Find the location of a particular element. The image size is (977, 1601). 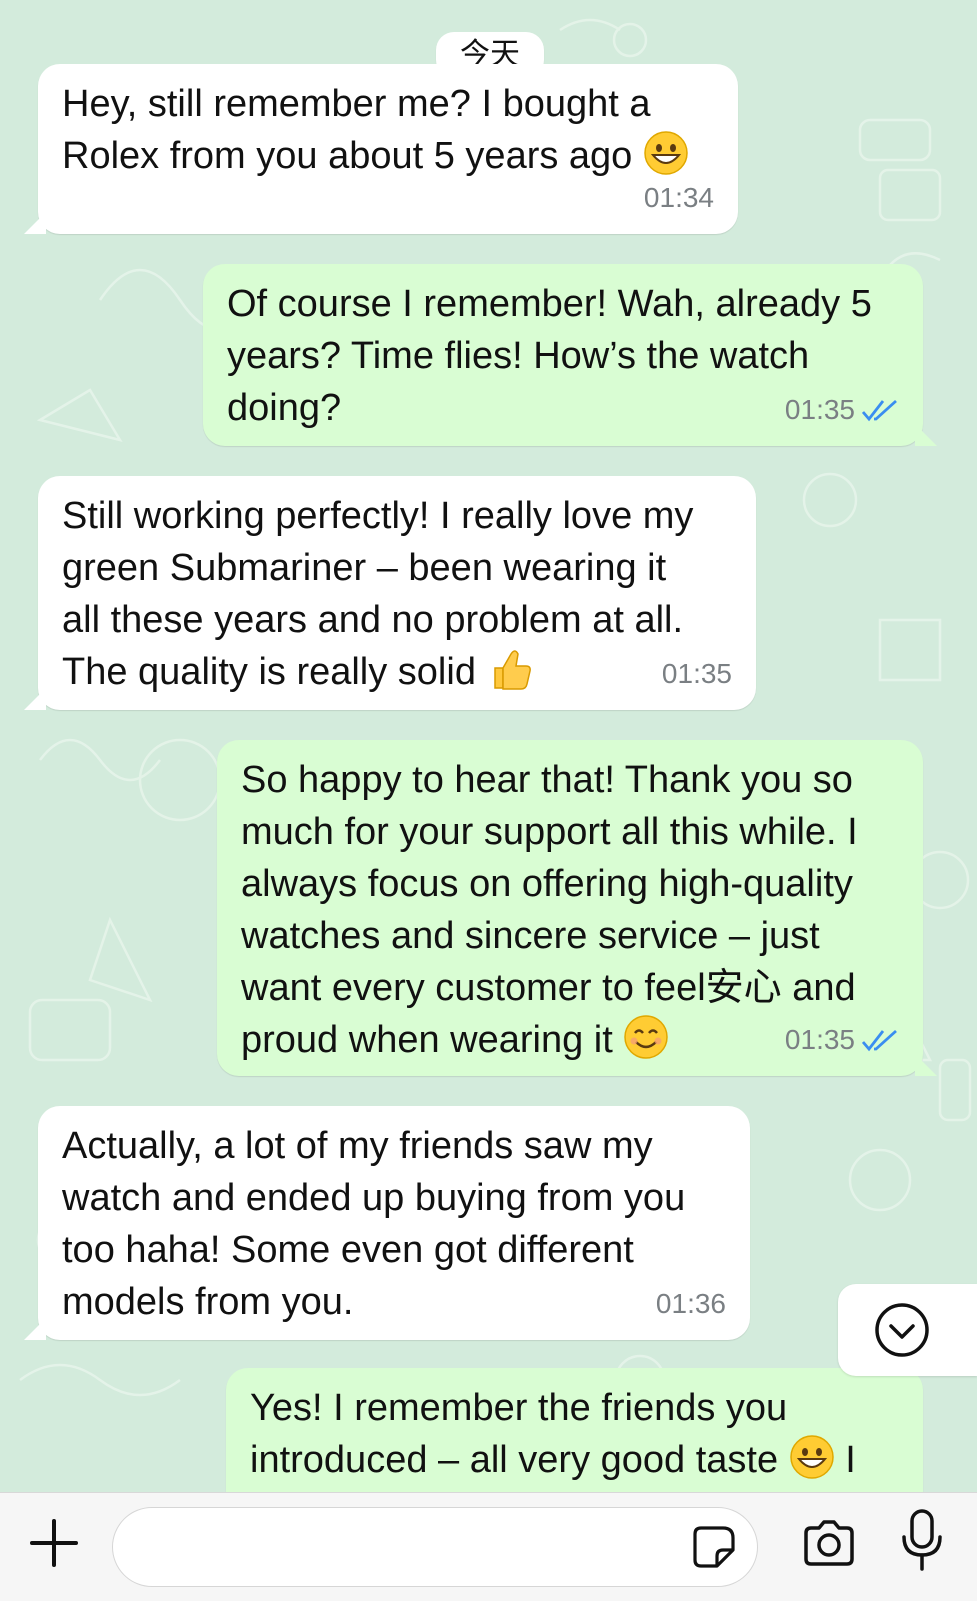

message-compose-bar is located at coordinates (488, 1546).